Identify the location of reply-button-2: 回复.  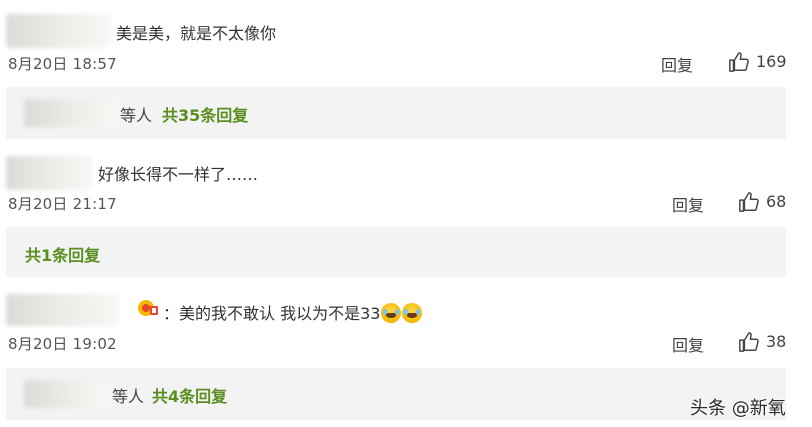
(688, 204).